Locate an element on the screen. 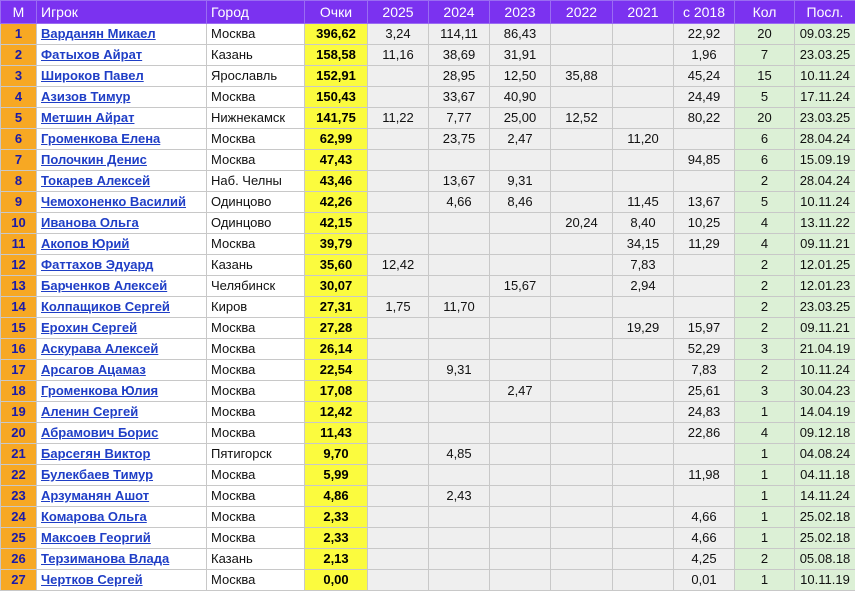 This screenshot has width=855, height=591. player-link: Фатыхов Айрат is located at coordinates (91, 54).